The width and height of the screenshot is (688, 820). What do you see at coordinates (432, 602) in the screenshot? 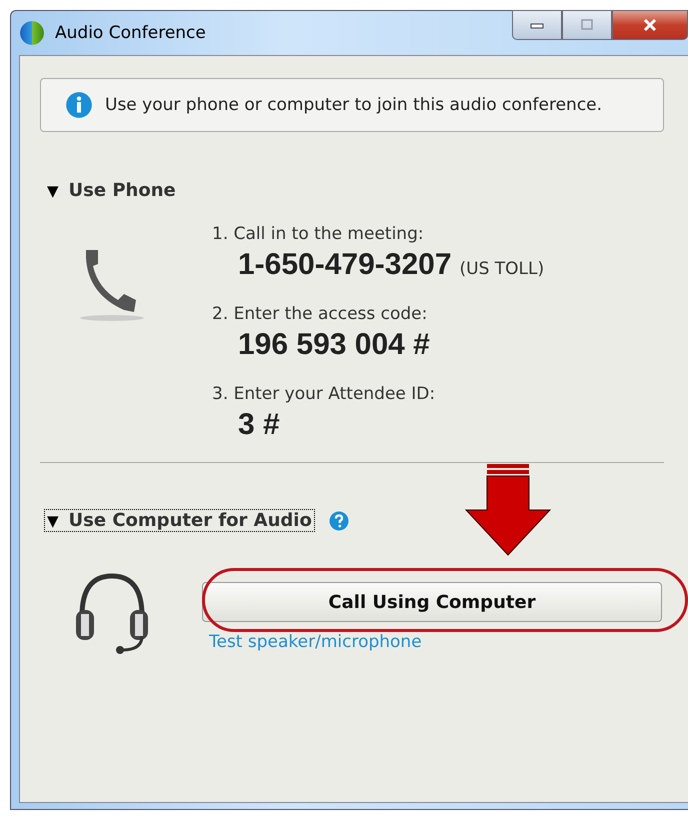
I see `call-using-computer-button: Call Using Computer` at bounding box center [432, 602].